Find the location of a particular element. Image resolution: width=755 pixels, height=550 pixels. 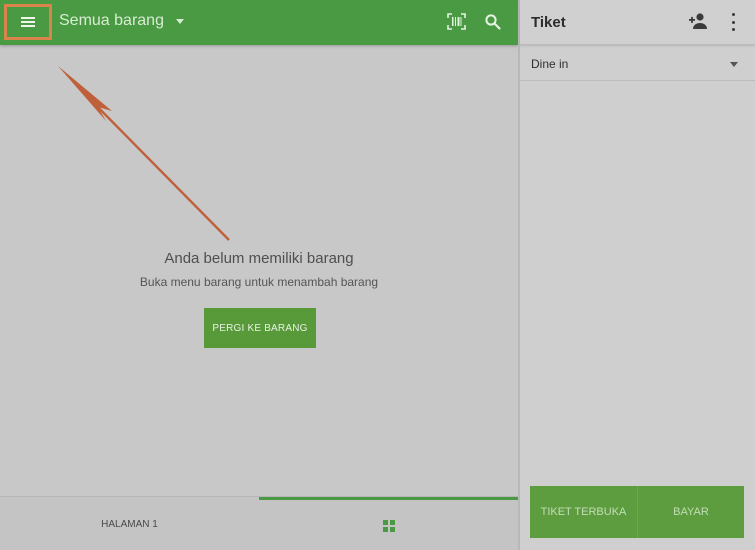

pay-button: BAYAR is located at coordinates (690, 512).